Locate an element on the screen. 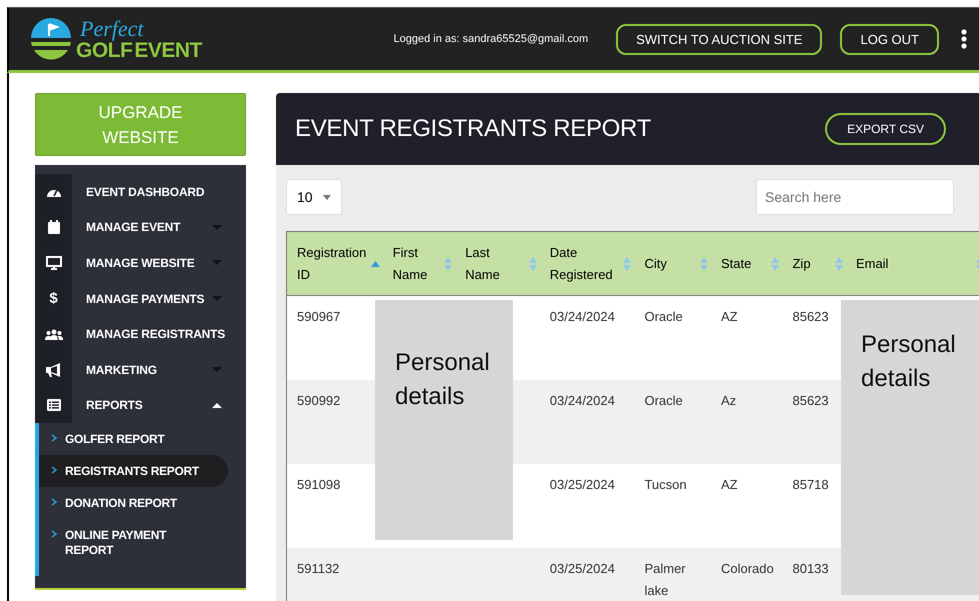 This screenshot has height=601, width=979. monitor-icon is located at coordinates (54, 263).